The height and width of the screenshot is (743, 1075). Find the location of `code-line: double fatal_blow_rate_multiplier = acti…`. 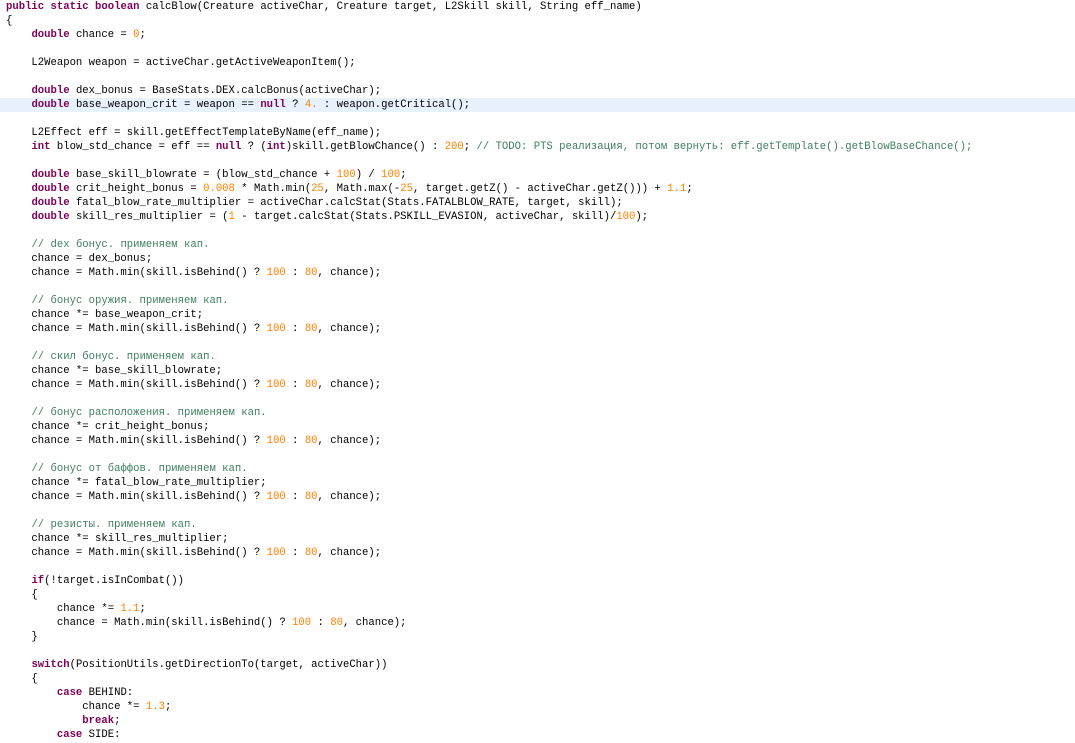

code-line: double fatal_blow_rate_multiplier = acti… is located at coordinates (537, 203).